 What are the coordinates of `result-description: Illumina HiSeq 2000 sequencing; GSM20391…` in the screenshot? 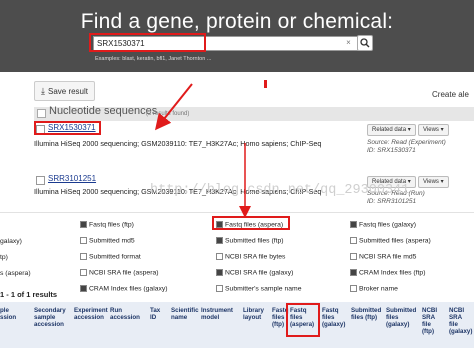 It's located at (178, 143).